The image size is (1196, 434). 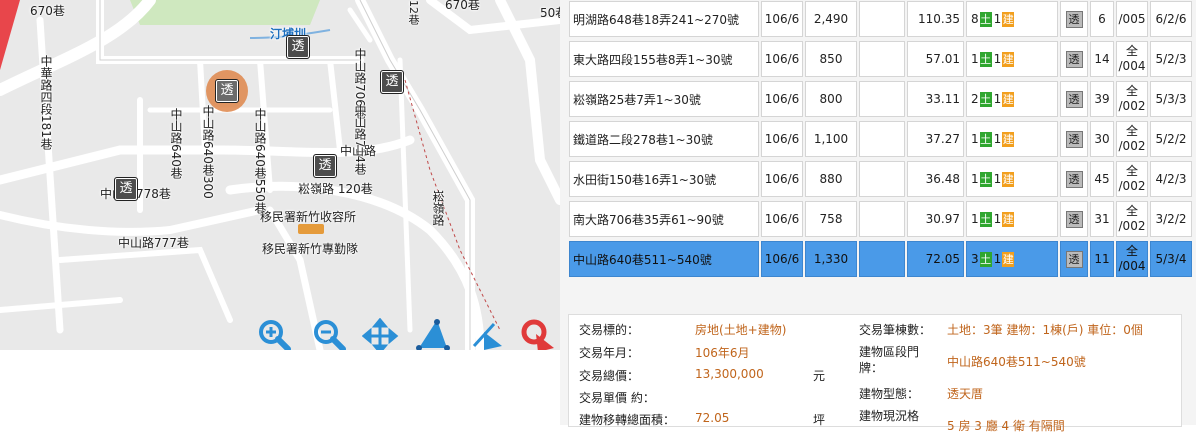 I want to click on detail-target-value: 房地(土地+建物), so click(x=741, y=330).